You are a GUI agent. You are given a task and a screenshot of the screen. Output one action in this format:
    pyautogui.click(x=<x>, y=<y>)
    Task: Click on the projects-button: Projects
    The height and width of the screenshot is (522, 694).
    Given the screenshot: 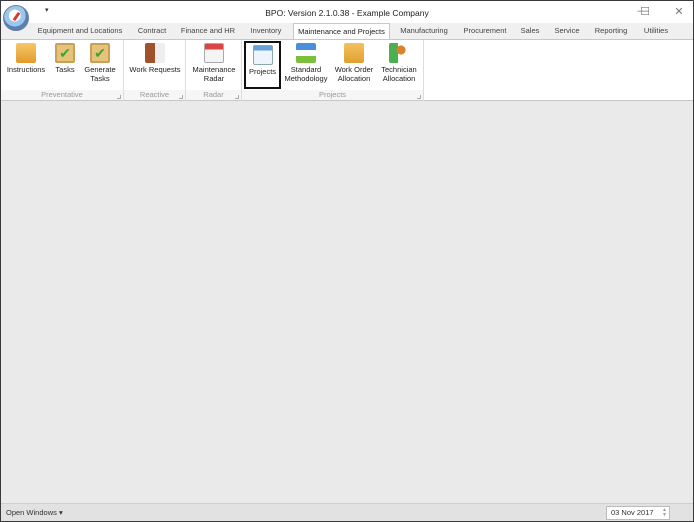 What is the action you would take?
    pyautogui.click(x=262, y=65)
    